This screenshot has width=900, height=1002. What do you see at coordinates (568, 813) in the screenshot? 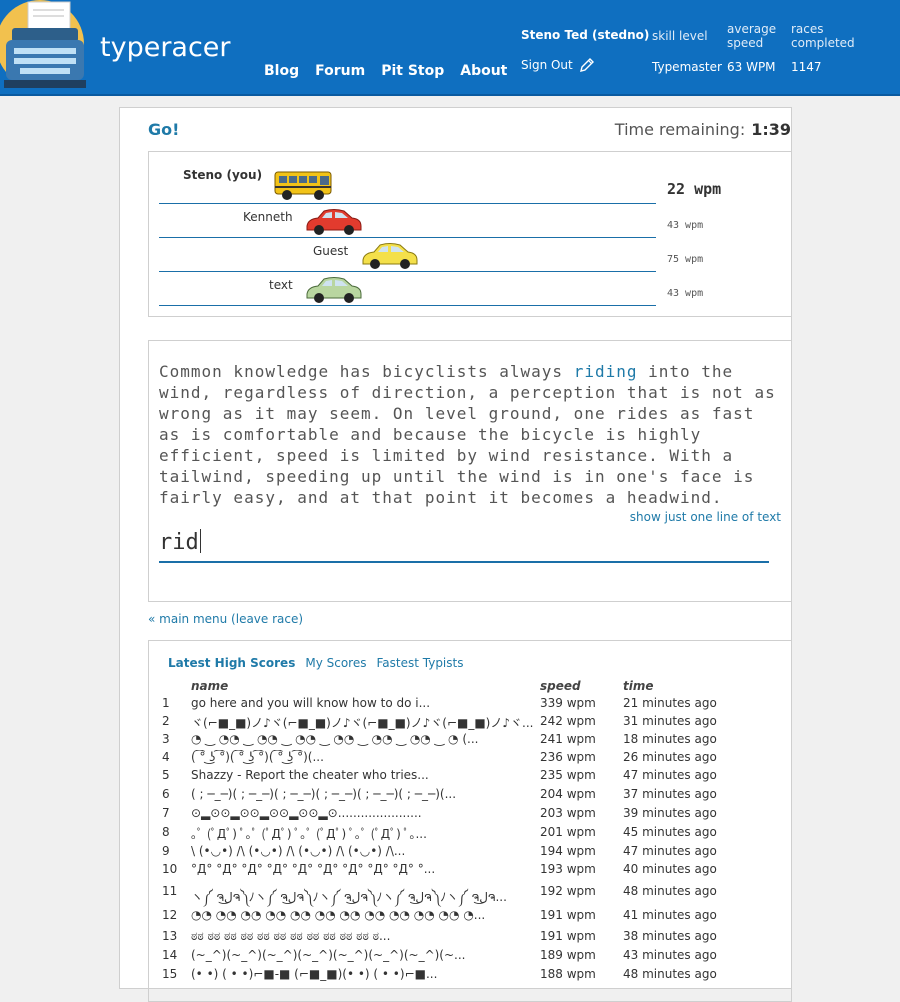
I see `score-speed: 203 wpm` at bounding box center [568, 813].